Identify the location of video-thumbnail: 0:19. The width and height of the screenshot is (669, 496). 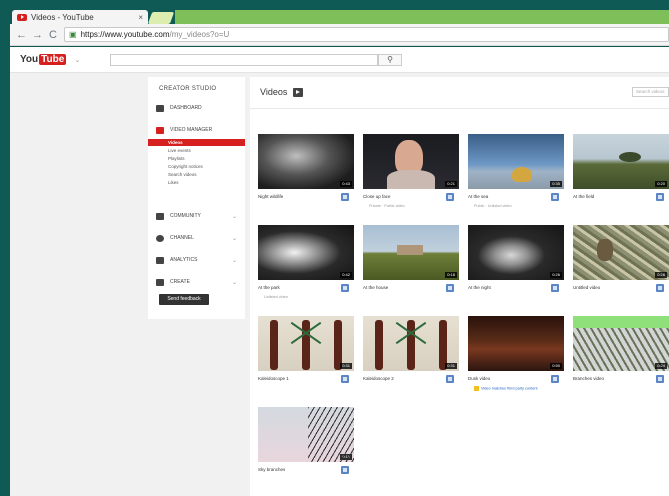
(306, 434).